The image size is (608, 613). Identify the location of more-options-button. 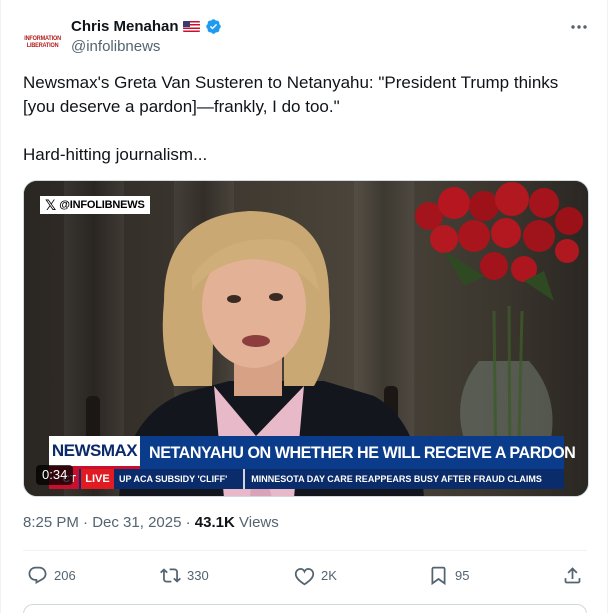
(579, 27).